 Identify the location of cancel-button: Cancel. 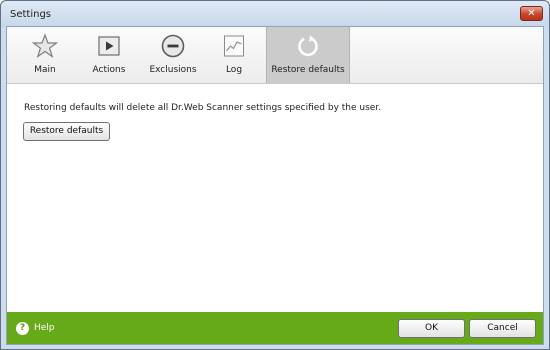
(502, 328).